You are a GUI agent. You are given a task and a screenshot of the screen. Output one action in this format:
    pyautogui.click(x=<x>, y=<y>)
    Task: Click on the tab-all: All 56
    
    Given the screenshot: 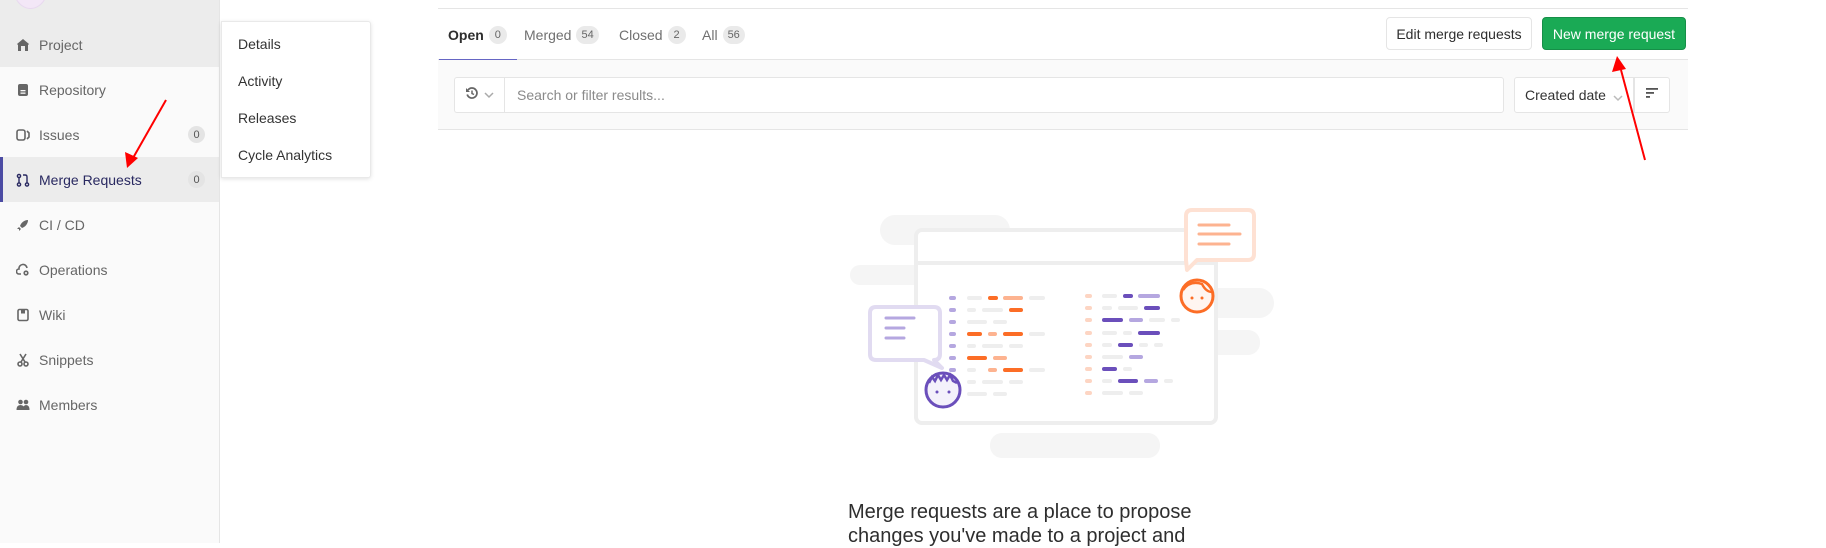 What is the action you would take?
    pyautogui.click(x=723, y=34)
    